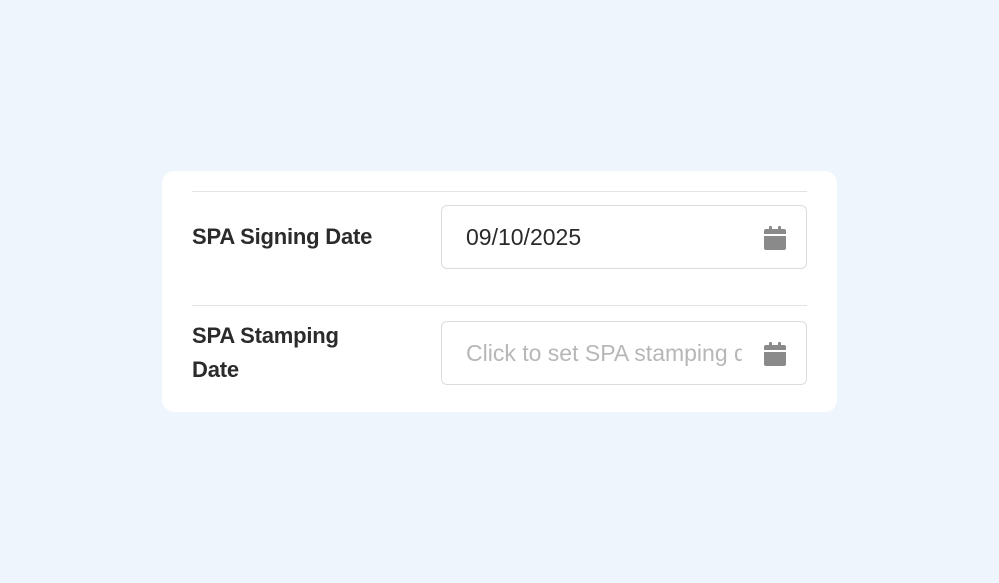 The width and height of the screenshot is (999, 583). I want to click on top-divider, so click(499, 191).